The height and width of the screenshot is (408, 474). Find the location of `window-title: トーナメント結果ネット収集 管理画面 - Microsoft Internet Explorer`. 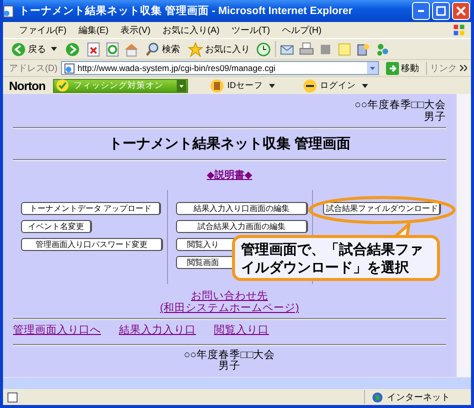

window-title: トーナメント結果ネット収集 管理画面 - Microsoft Internet Explorer is located at coordinates (186, 11).